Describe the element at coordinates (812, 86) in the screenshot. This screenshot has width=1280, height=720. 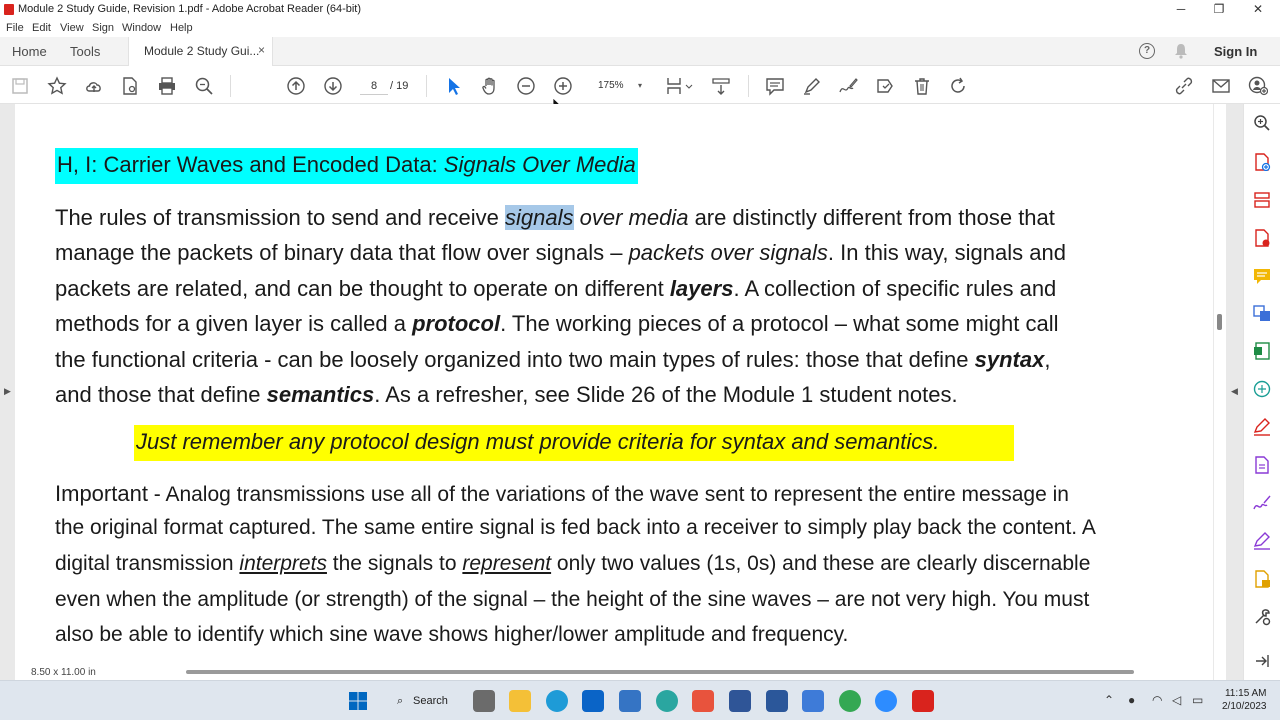
I see `highlight-pen-icon` at that location.